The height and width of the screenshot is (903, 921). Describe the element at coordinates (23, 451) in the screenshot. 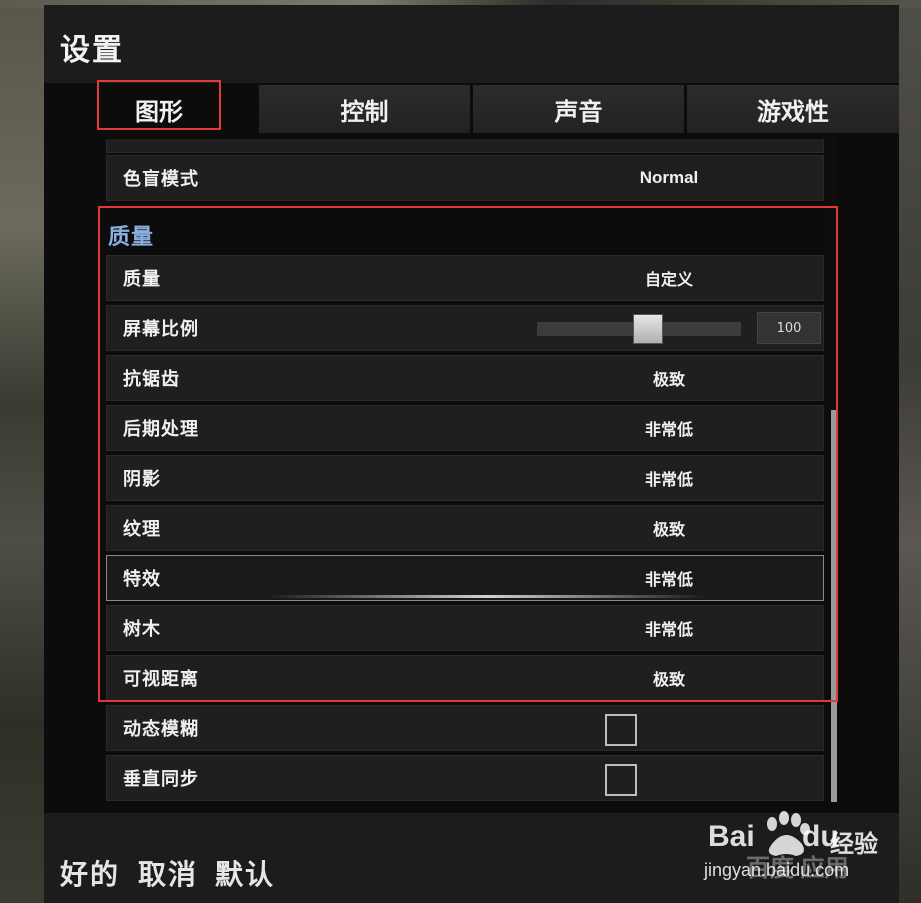

I see `background-left` at that location.